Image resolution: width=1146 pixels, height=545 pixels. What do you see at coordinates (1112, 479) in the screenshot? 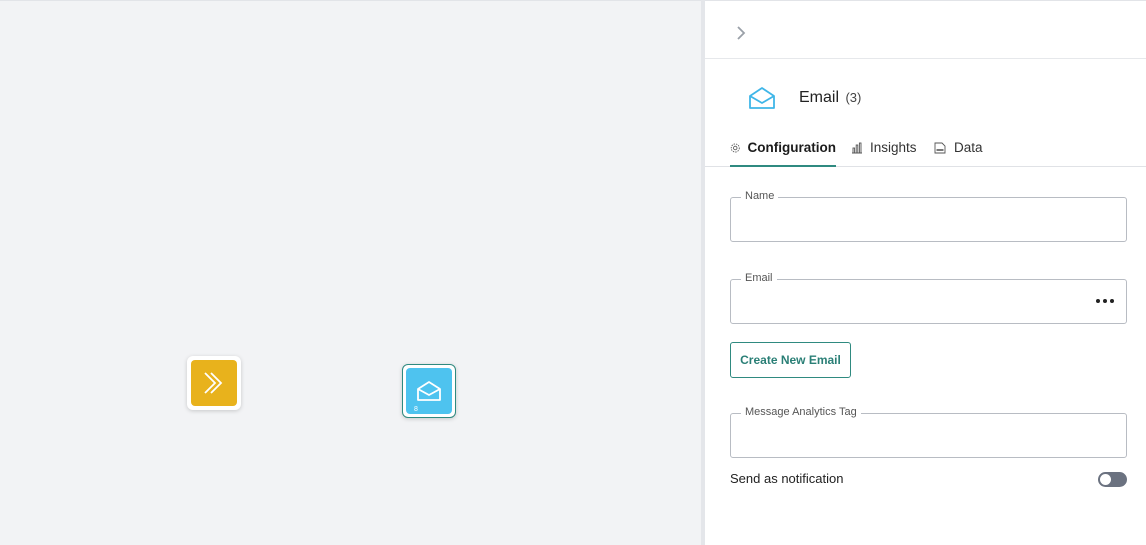
I see `send-notification-toggle` at bounding box center [1112, 479].